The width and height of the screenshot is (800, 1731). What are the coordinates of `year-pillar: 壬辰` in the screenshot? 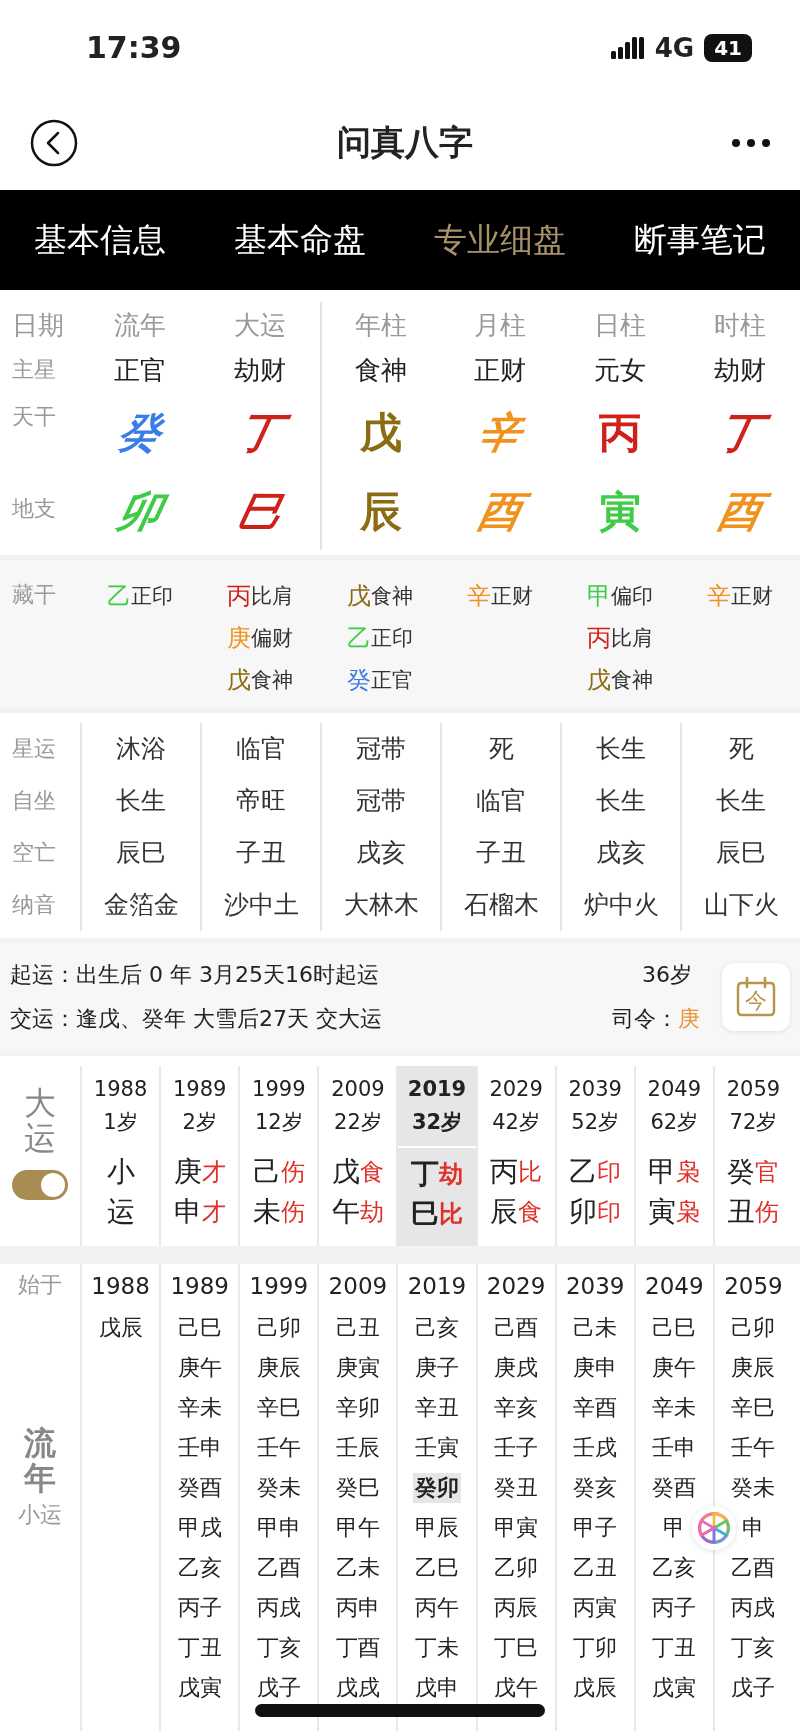 It's located at (357, 1448).